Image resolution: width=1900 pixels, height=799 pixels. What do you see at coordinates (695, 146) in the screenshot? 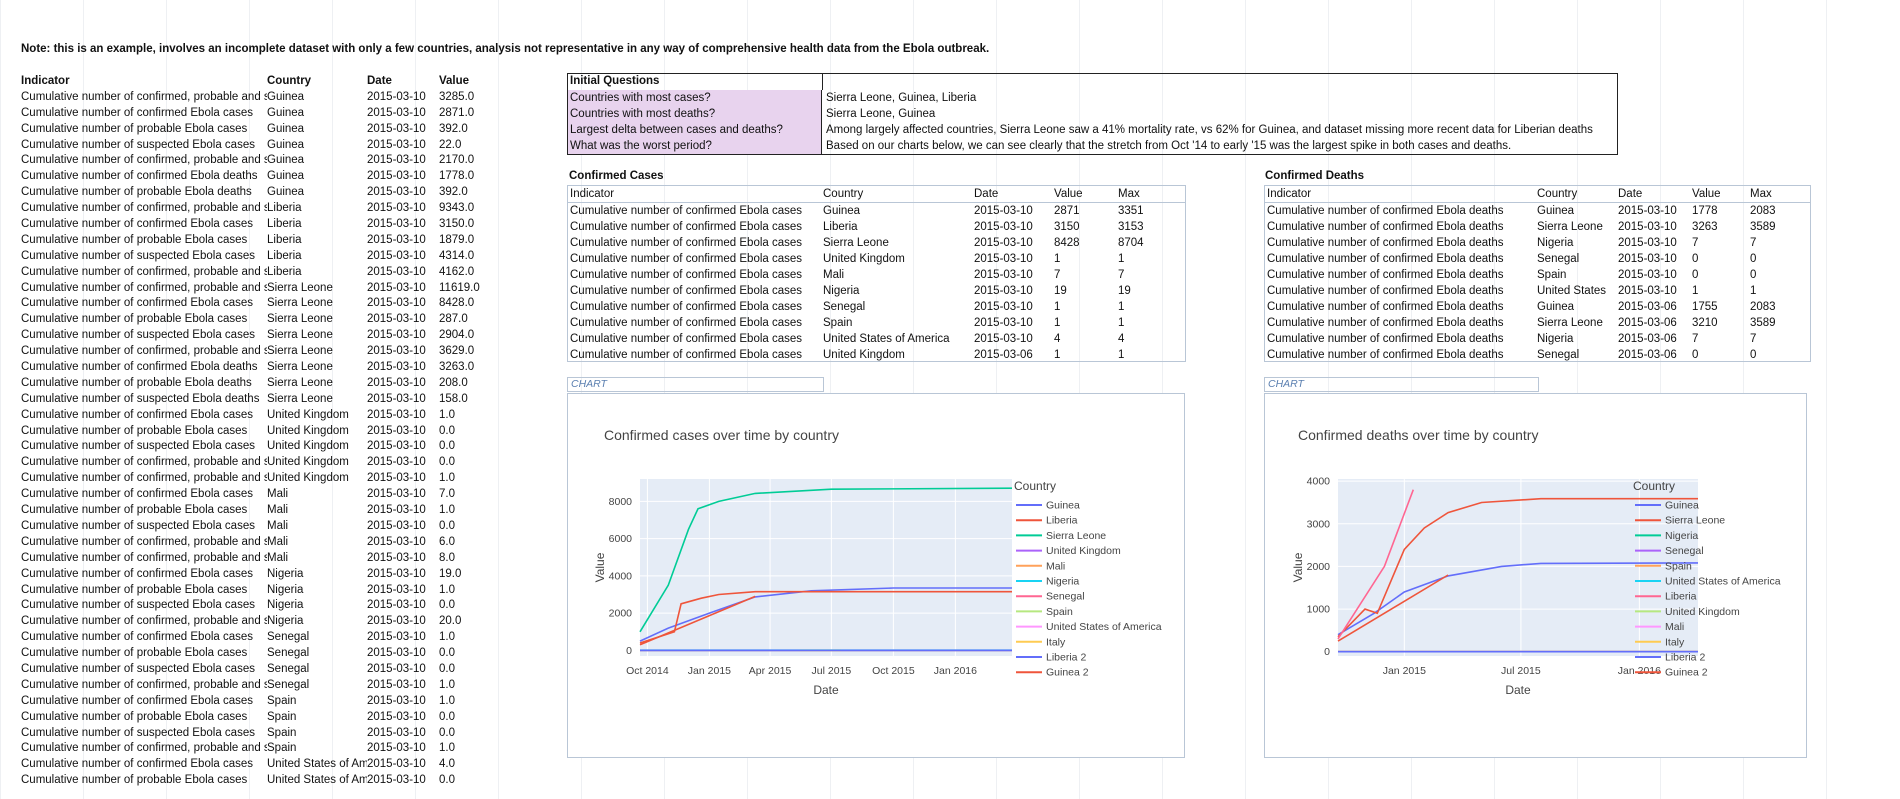
I see `question-cell: What was the worst period?` at bounding box center [695, 146].